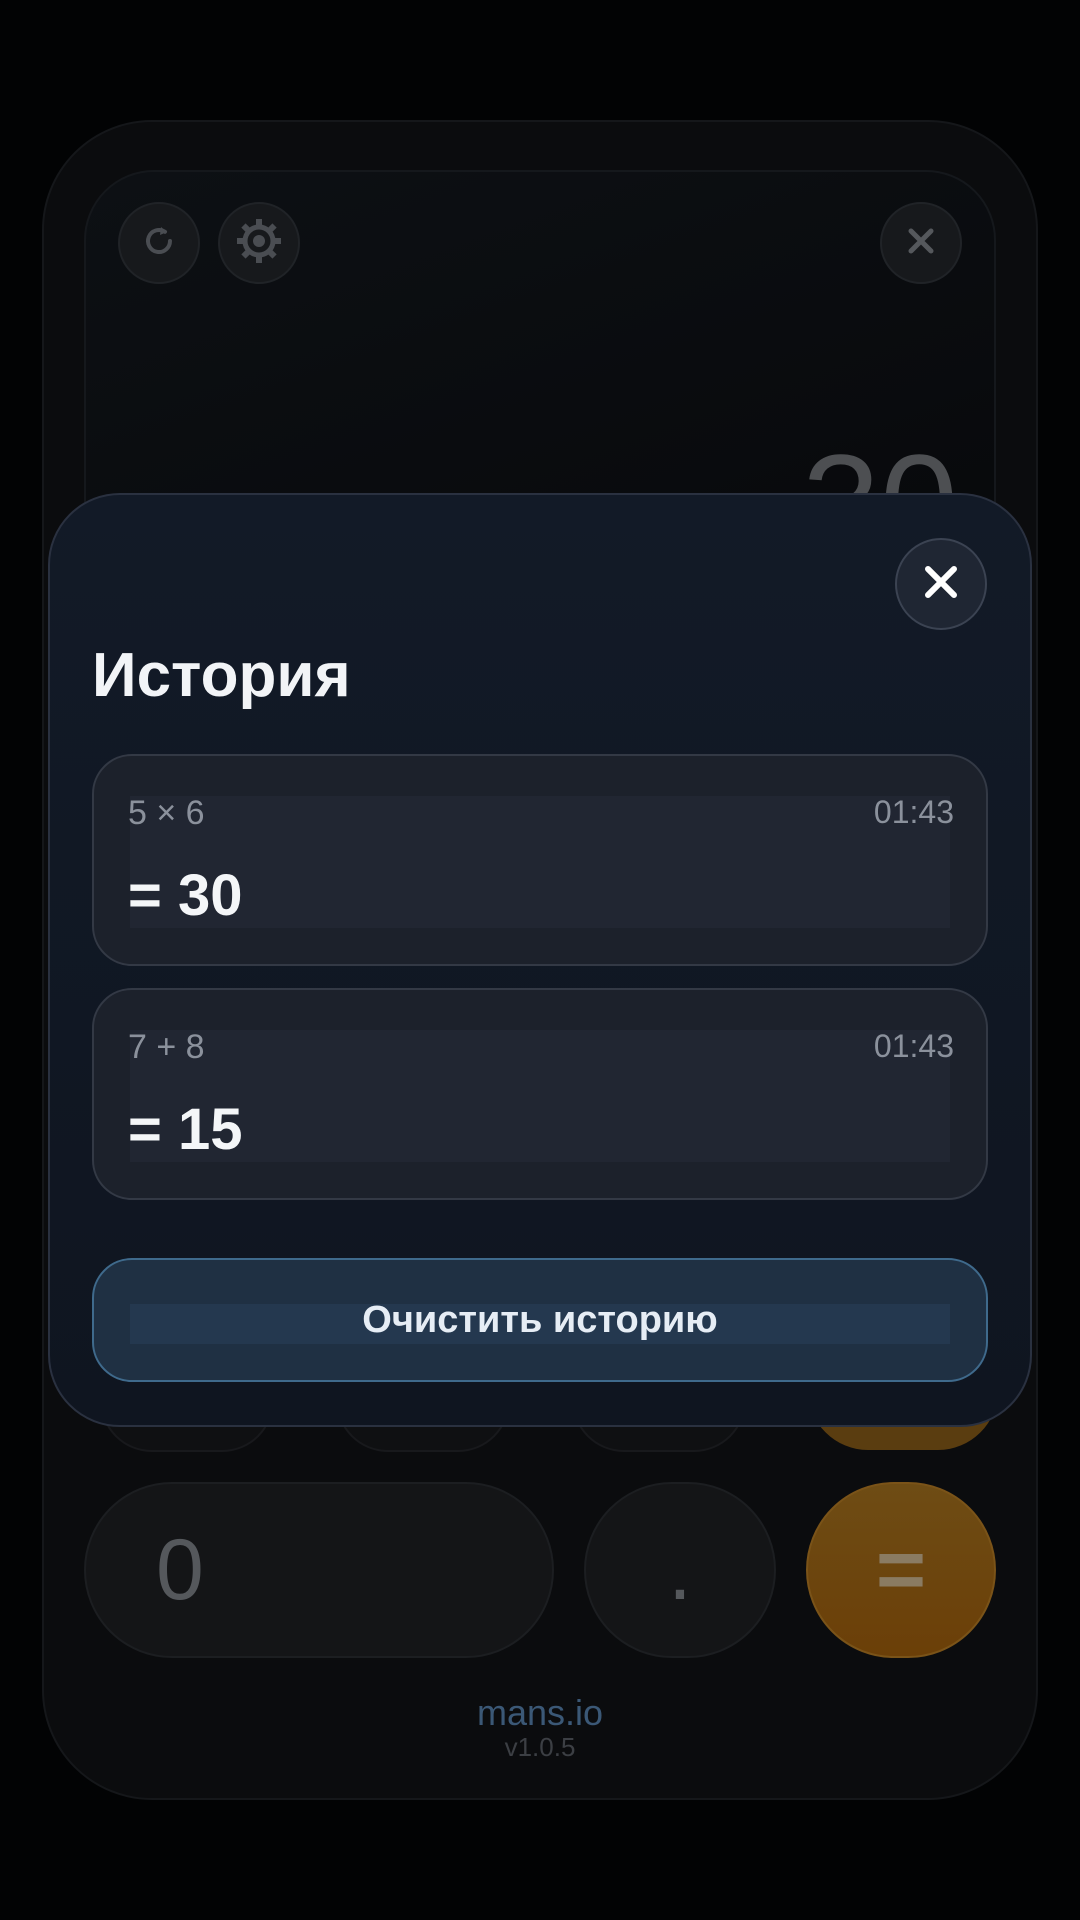 This screenshot has width=1080, height=1920. I want to click on footer-version: v1.0.5, so click(540, 1747).